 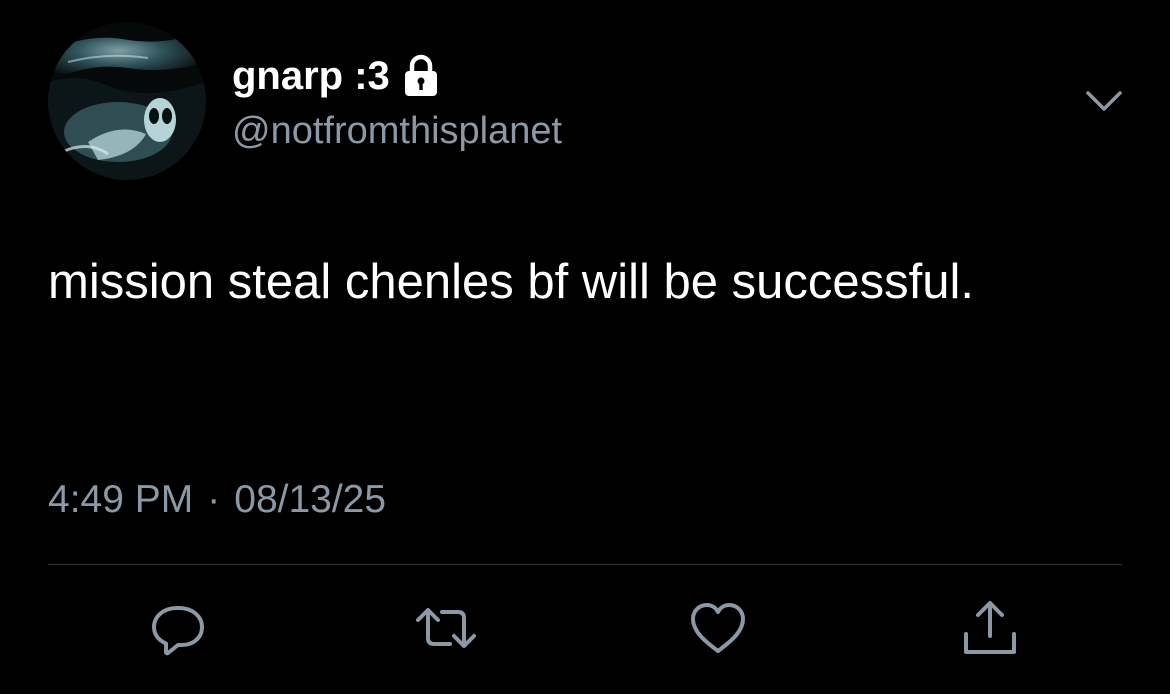 What do you see at coordinates (310, 499) in the screenshot?
I see `tweet-date: 08/13/25` at bounding box center [310, 499].